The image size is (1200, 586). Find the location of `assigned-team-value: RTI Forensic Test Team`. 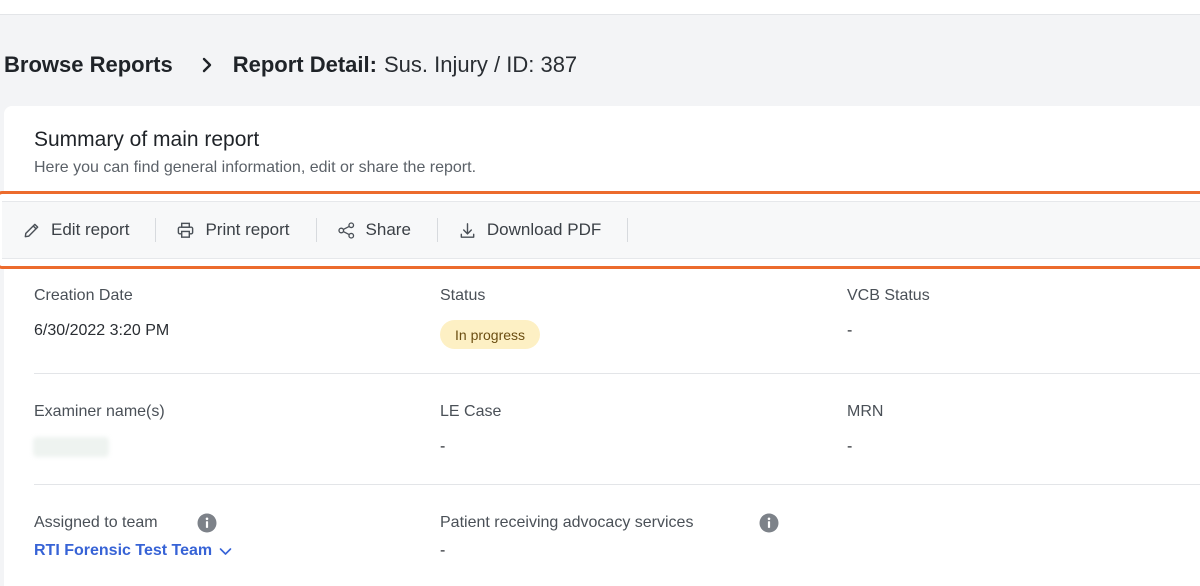

assigned-team-value: RTI Forensic Test Team is located at coordinates (123, 550).